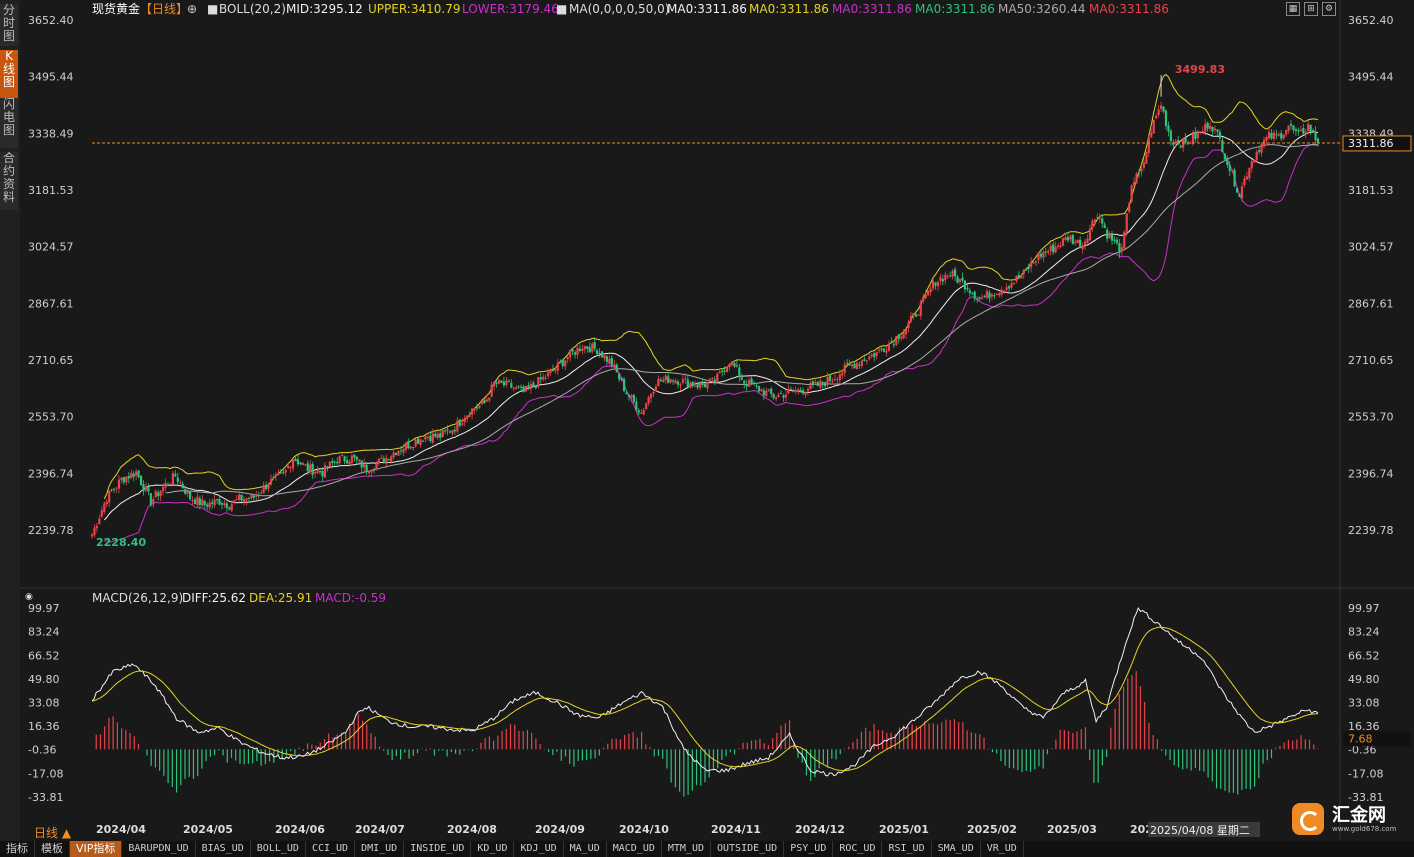 The height and width of the screenshot is (857, 1414). I want to click on left-tab-2: 闪电图, so click(9, 123).